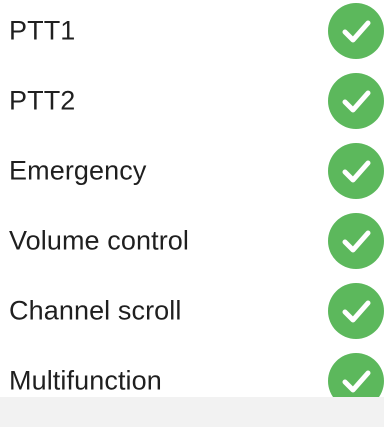 This screenshot has width=384, height=427. I want to click on item-label: Multifunction, so click(85, 380).